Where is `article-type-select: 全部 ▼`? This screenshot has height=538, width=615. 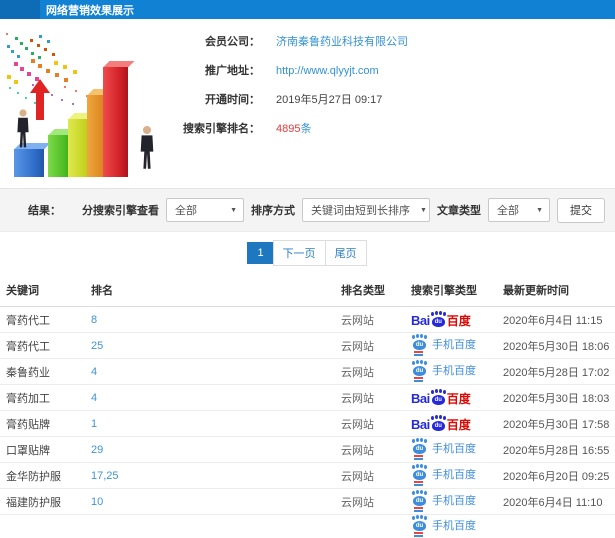 article-type-select: 全部 ▼ is located at coordinates (519, 210).